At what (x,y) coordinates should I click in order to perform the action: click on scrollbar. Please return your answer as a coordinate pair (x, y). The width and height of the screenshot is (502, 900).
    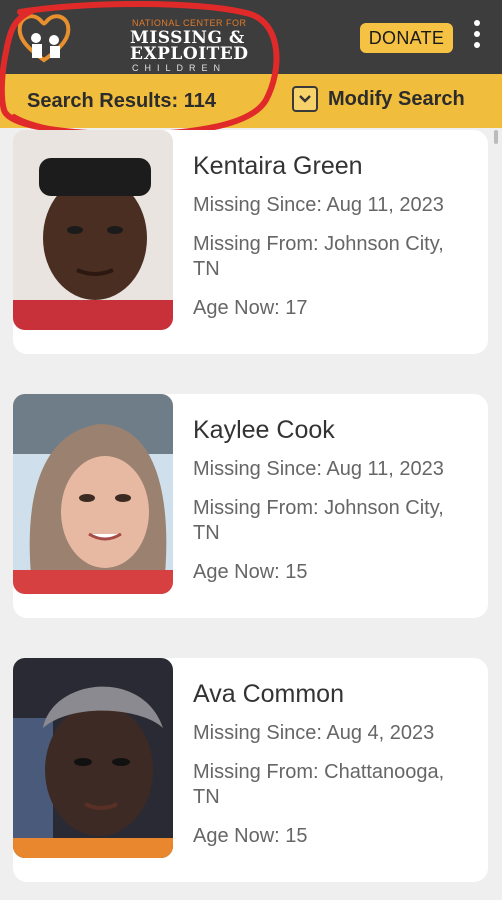
    Looking at the image, I should click on (496, 137).